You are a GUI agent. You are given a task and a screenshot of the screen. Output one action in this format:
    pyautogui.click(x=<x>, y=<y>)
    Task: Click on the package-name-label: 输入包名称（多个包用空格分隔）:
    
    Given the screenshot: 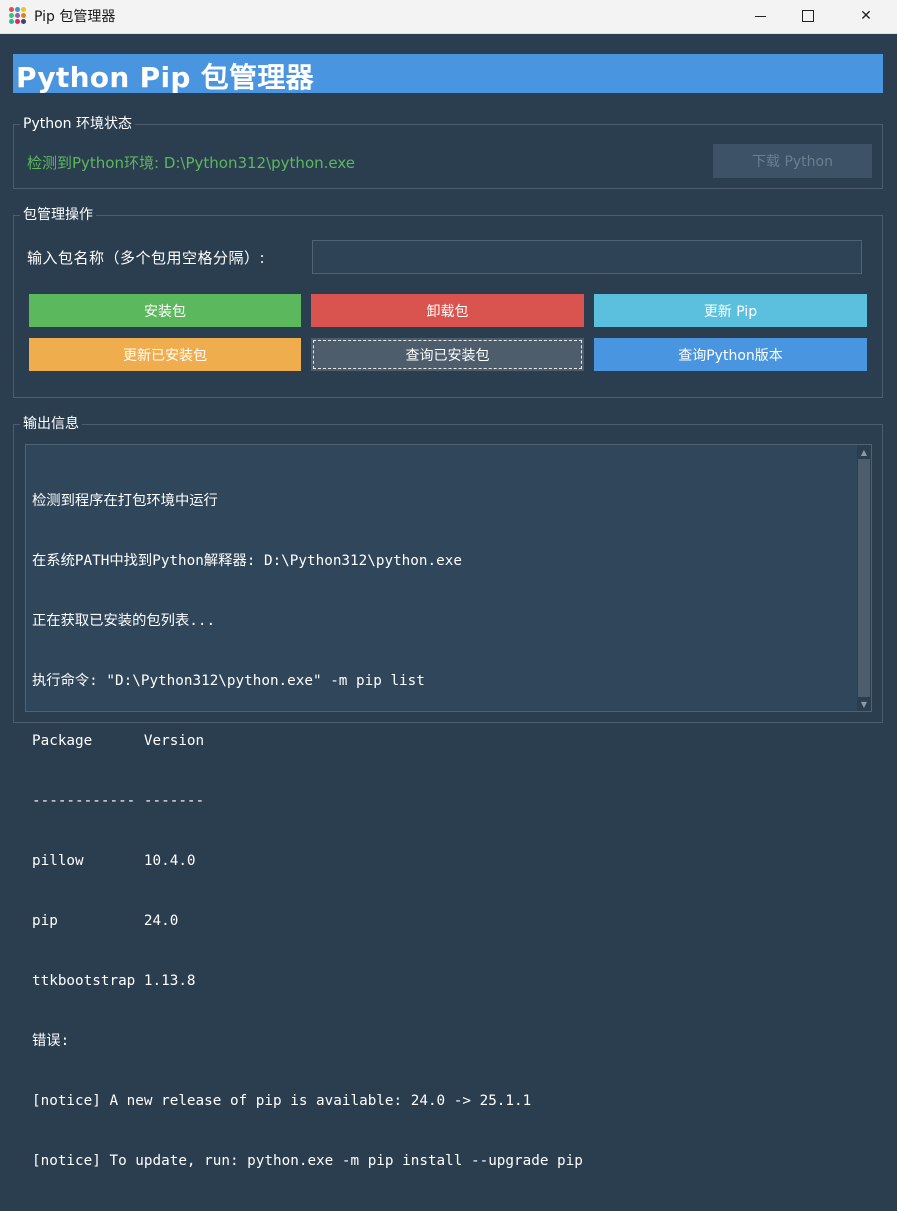 What is the action you would take?
    pyautogui.click(x=146, y=258)
    